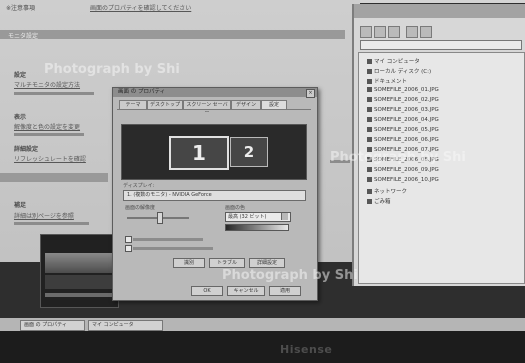  What do you see at coordinates (139, 186) in the screenshot?
I see `display-label: ディスプレイ:` at bounding box center [139, 186].